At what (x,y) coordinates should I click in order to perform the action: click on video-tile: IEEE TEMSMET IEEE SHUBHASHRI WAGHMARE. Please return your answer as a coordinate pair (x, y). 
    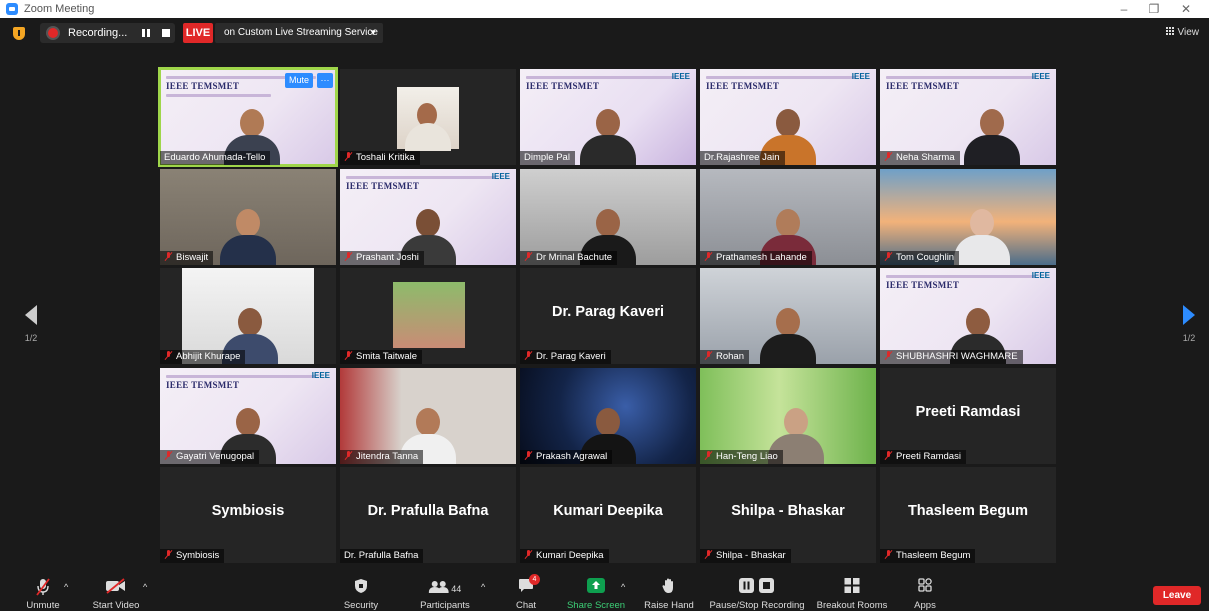
    Looking at the image, I should click on (968, 316).